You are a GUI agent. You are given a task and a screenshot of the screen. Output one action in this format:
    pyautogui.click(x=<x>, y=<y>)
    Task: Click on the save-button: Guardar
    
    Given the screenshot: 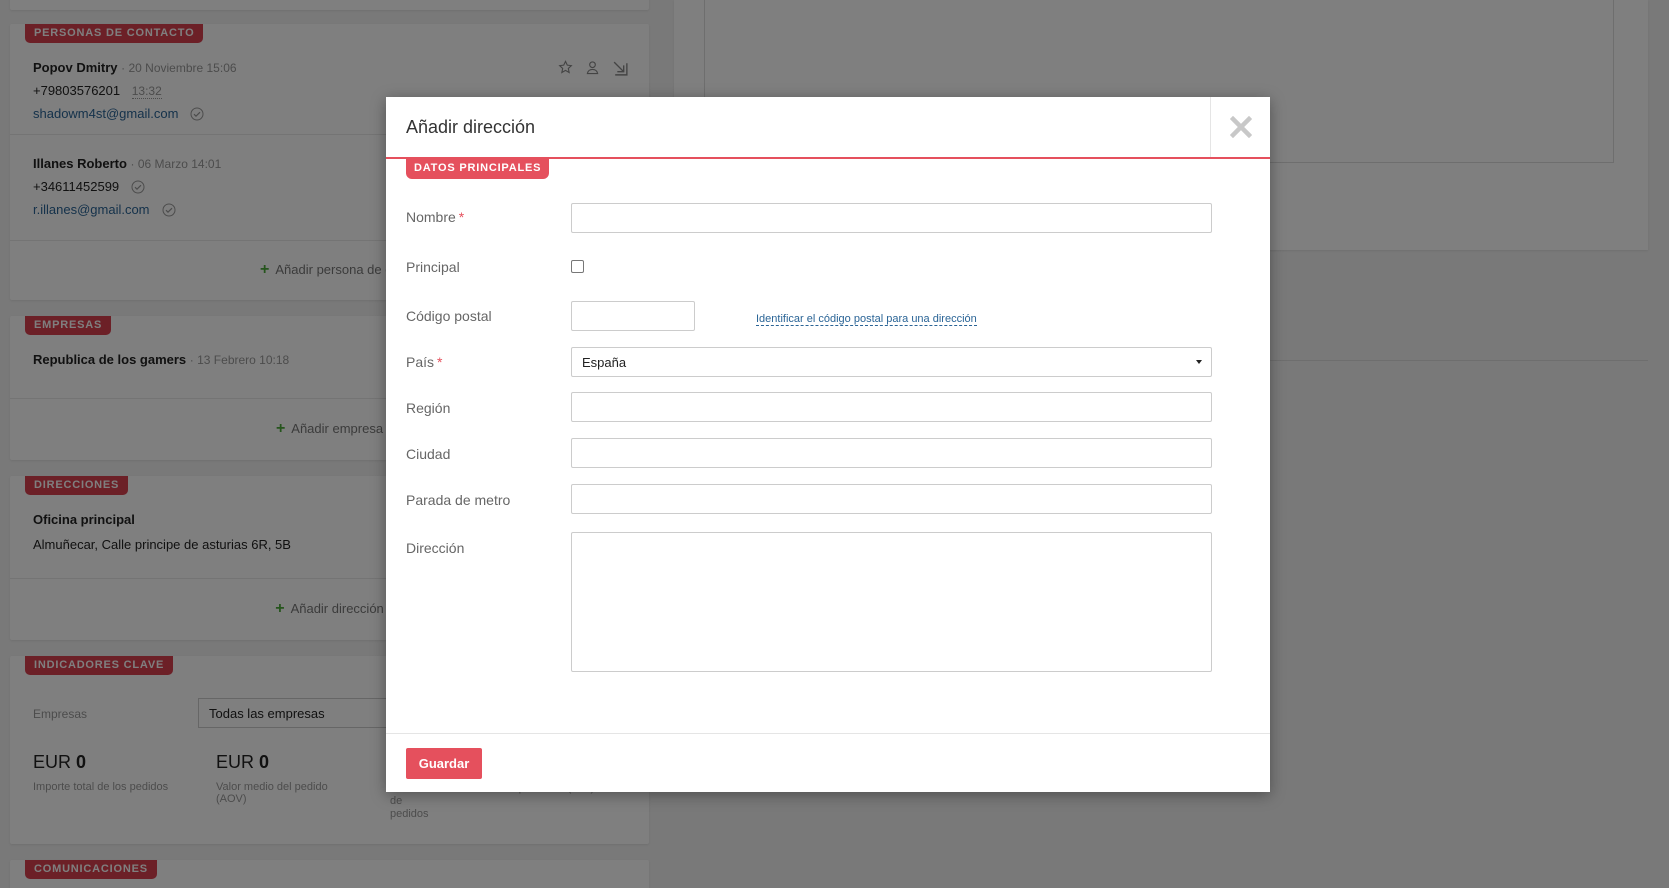 What is the action you would take?
    pyautogui.click(x=444, y=763)
    